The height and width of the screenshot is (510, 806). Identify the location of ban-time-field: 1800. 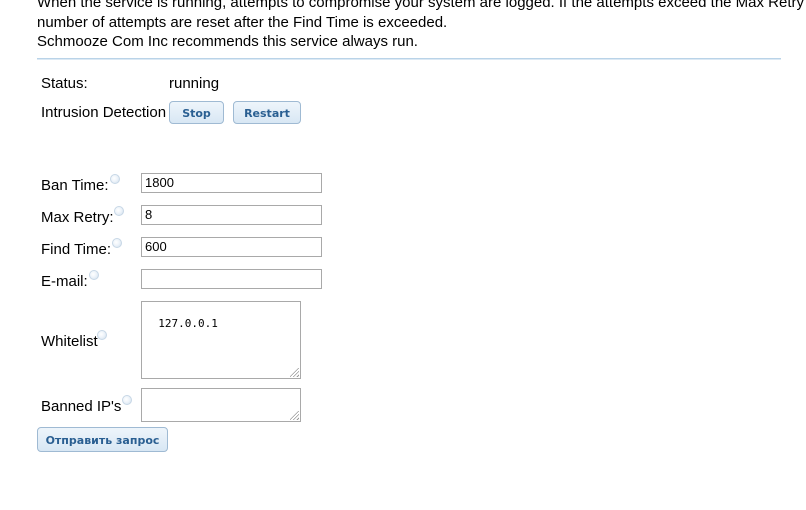
(231, 183).